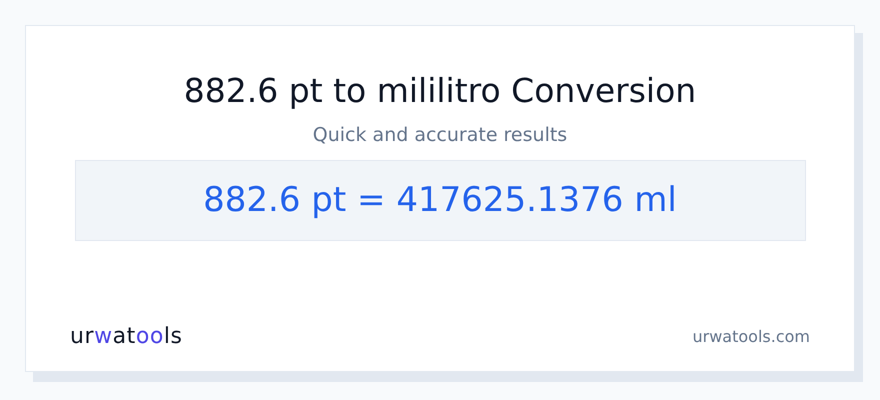 The image size is (880, 400). Describe the element at coordinates (126, 337) in the screenshot. I see `logo: urwatools` at that location.